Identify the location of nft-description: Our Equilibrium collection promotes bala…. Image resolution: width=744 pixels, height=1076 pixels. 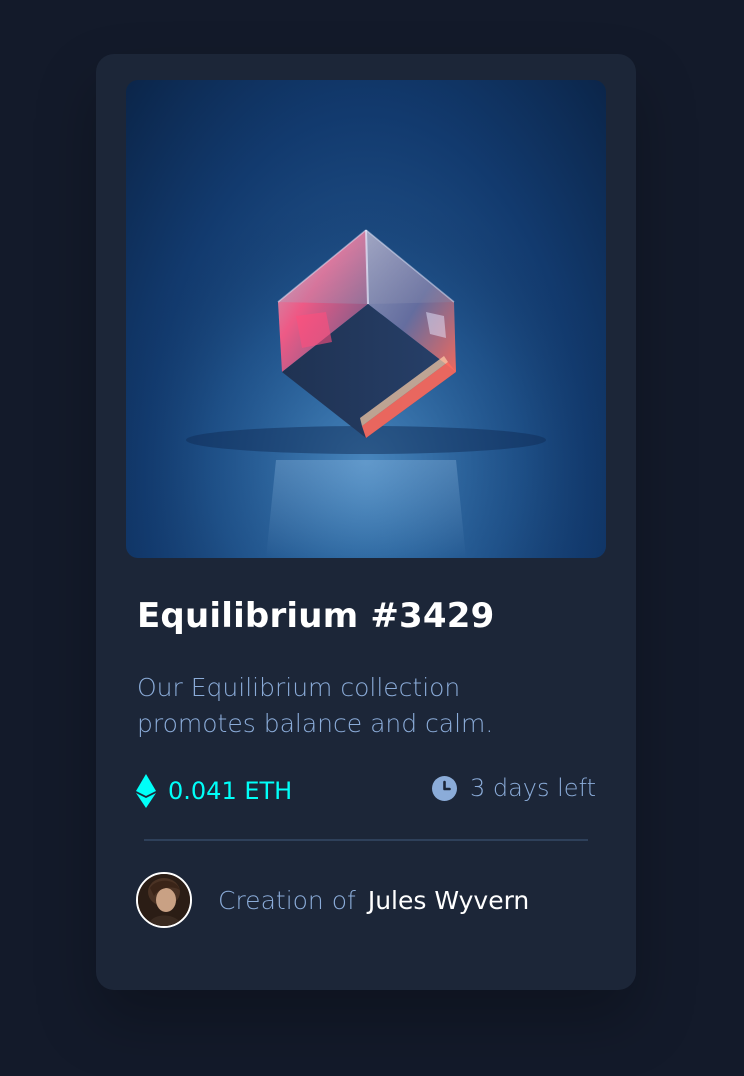
(315, 705).